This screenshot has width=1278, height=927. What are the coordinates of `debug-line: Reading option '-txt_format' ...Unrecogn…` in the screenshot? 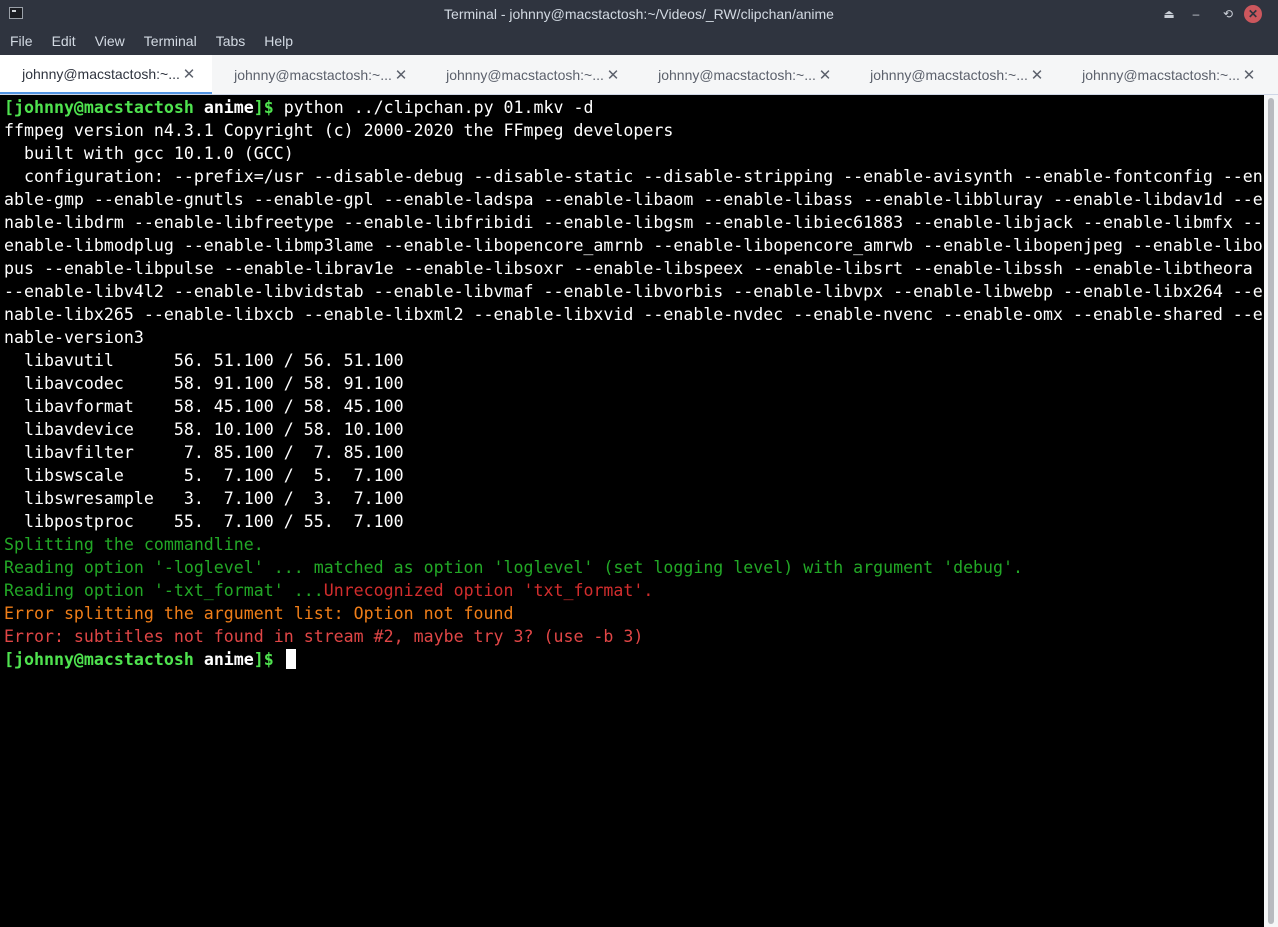 It's located at (633, 590).